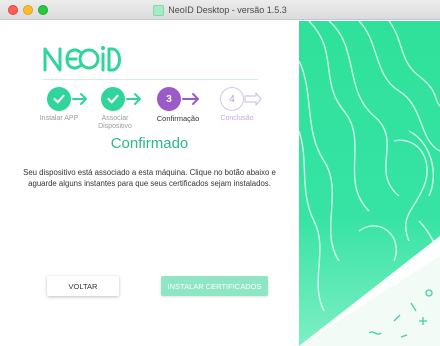  What do you see at coordinates (115, 122) in the screenshot?
I see `step-label: Associar Dispositivo` at bounding box center [115, 122].